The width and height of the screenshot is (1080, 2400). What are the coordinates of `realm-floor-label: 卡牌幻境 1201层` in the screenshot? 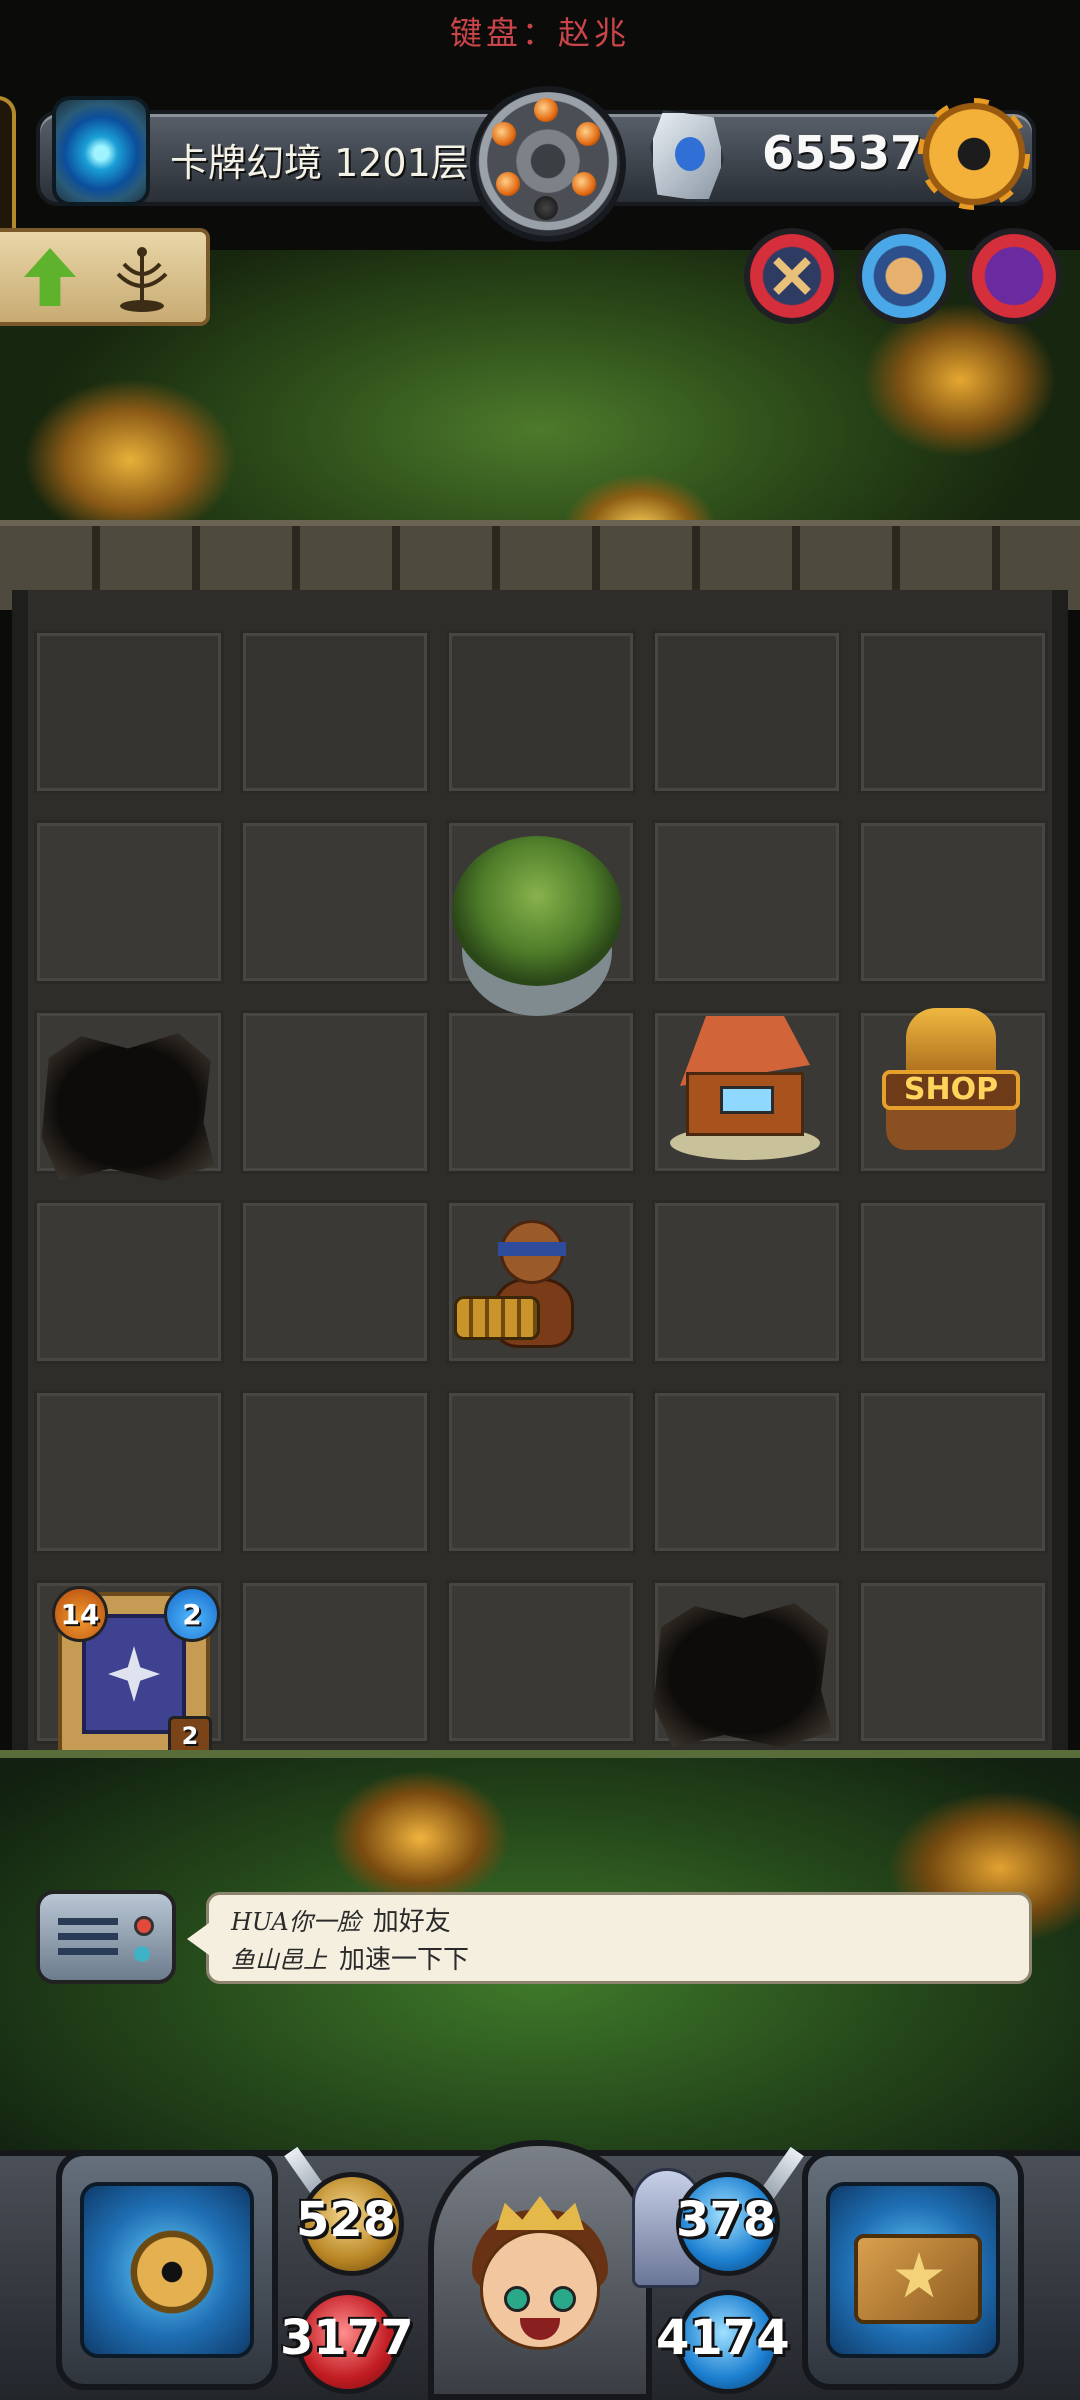 It's located at (319, 163).